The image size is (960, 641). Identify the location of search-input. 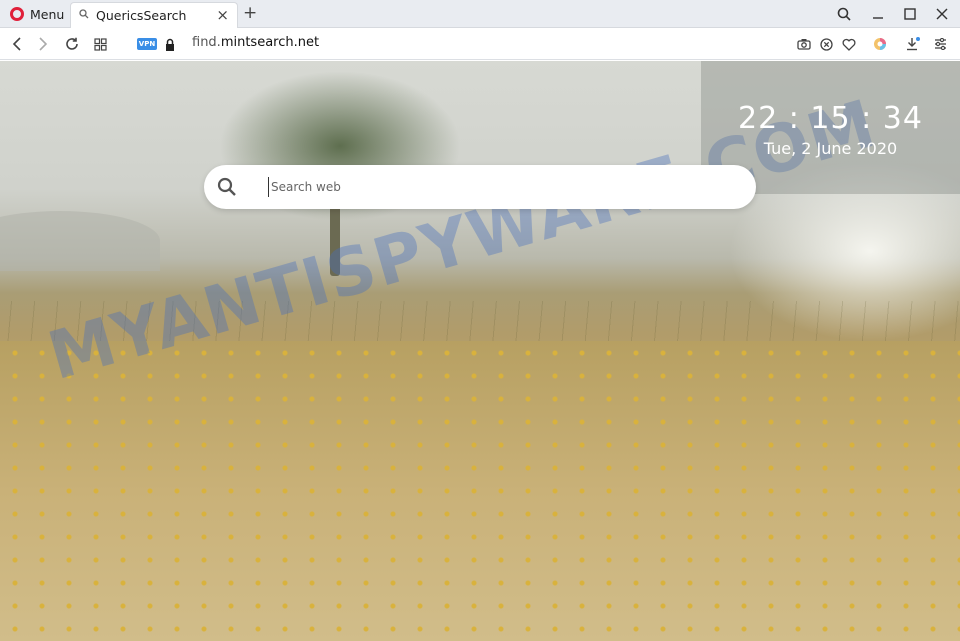
(498, 187).